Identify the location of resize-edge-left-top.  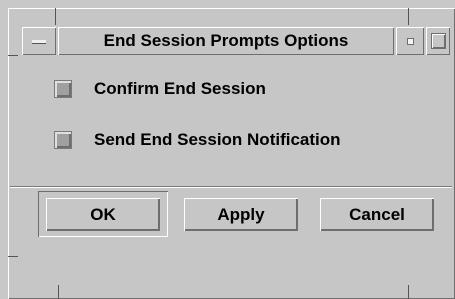
(13, 55).